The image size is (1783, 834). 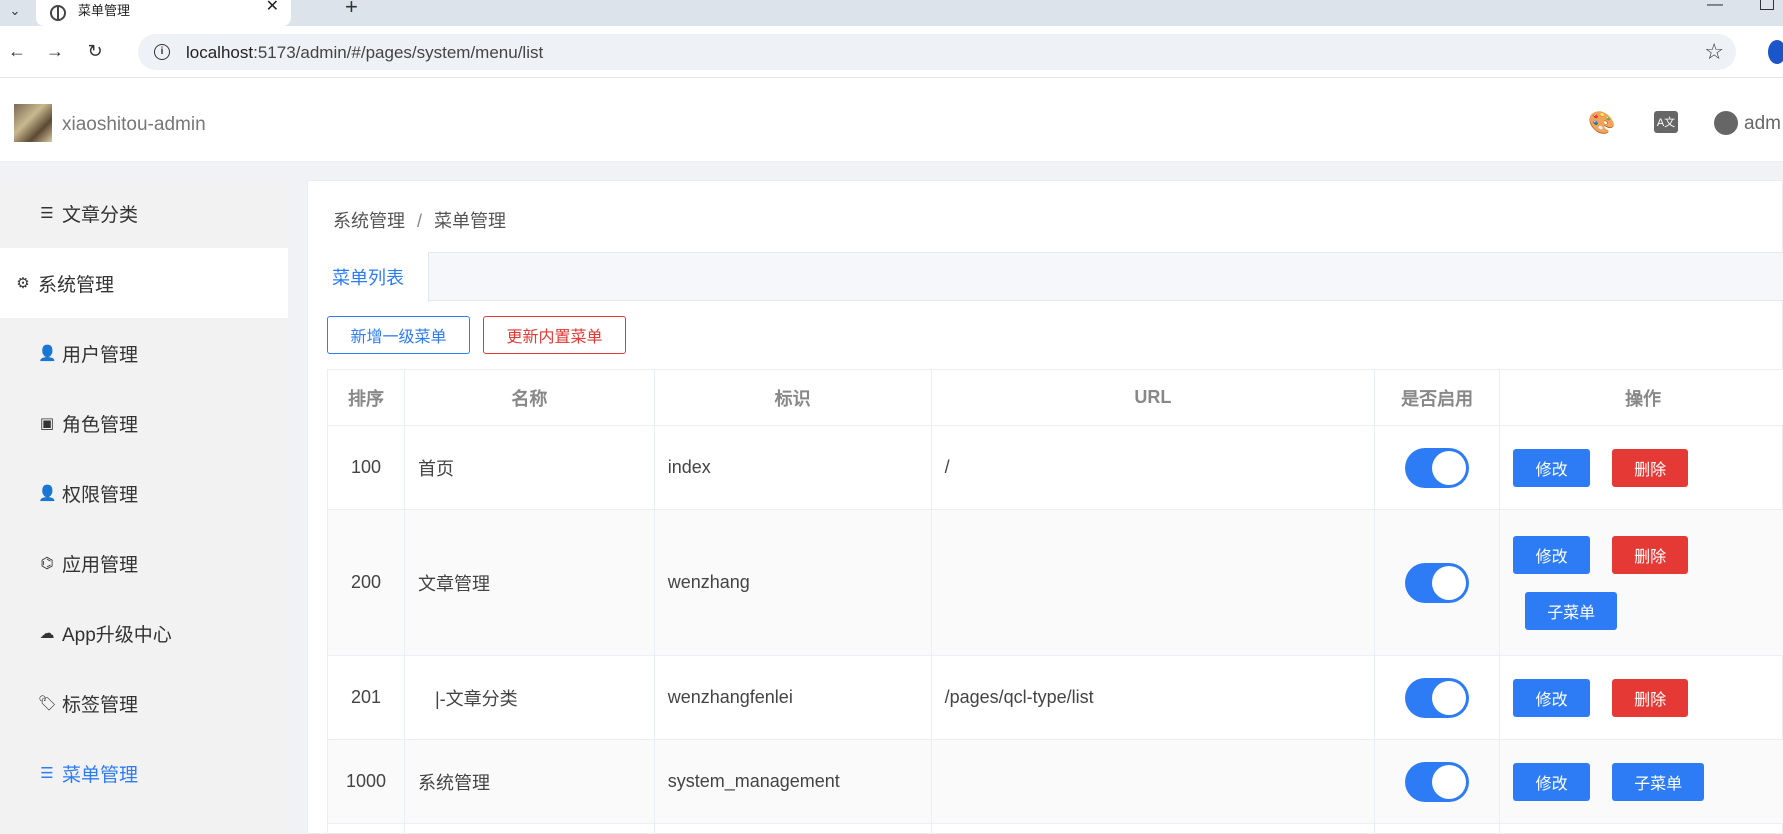 What do you see at coordinates (1775, 52) in the screenshot?
I see `browser-profile-icon` at bounding box center [1775, 52].